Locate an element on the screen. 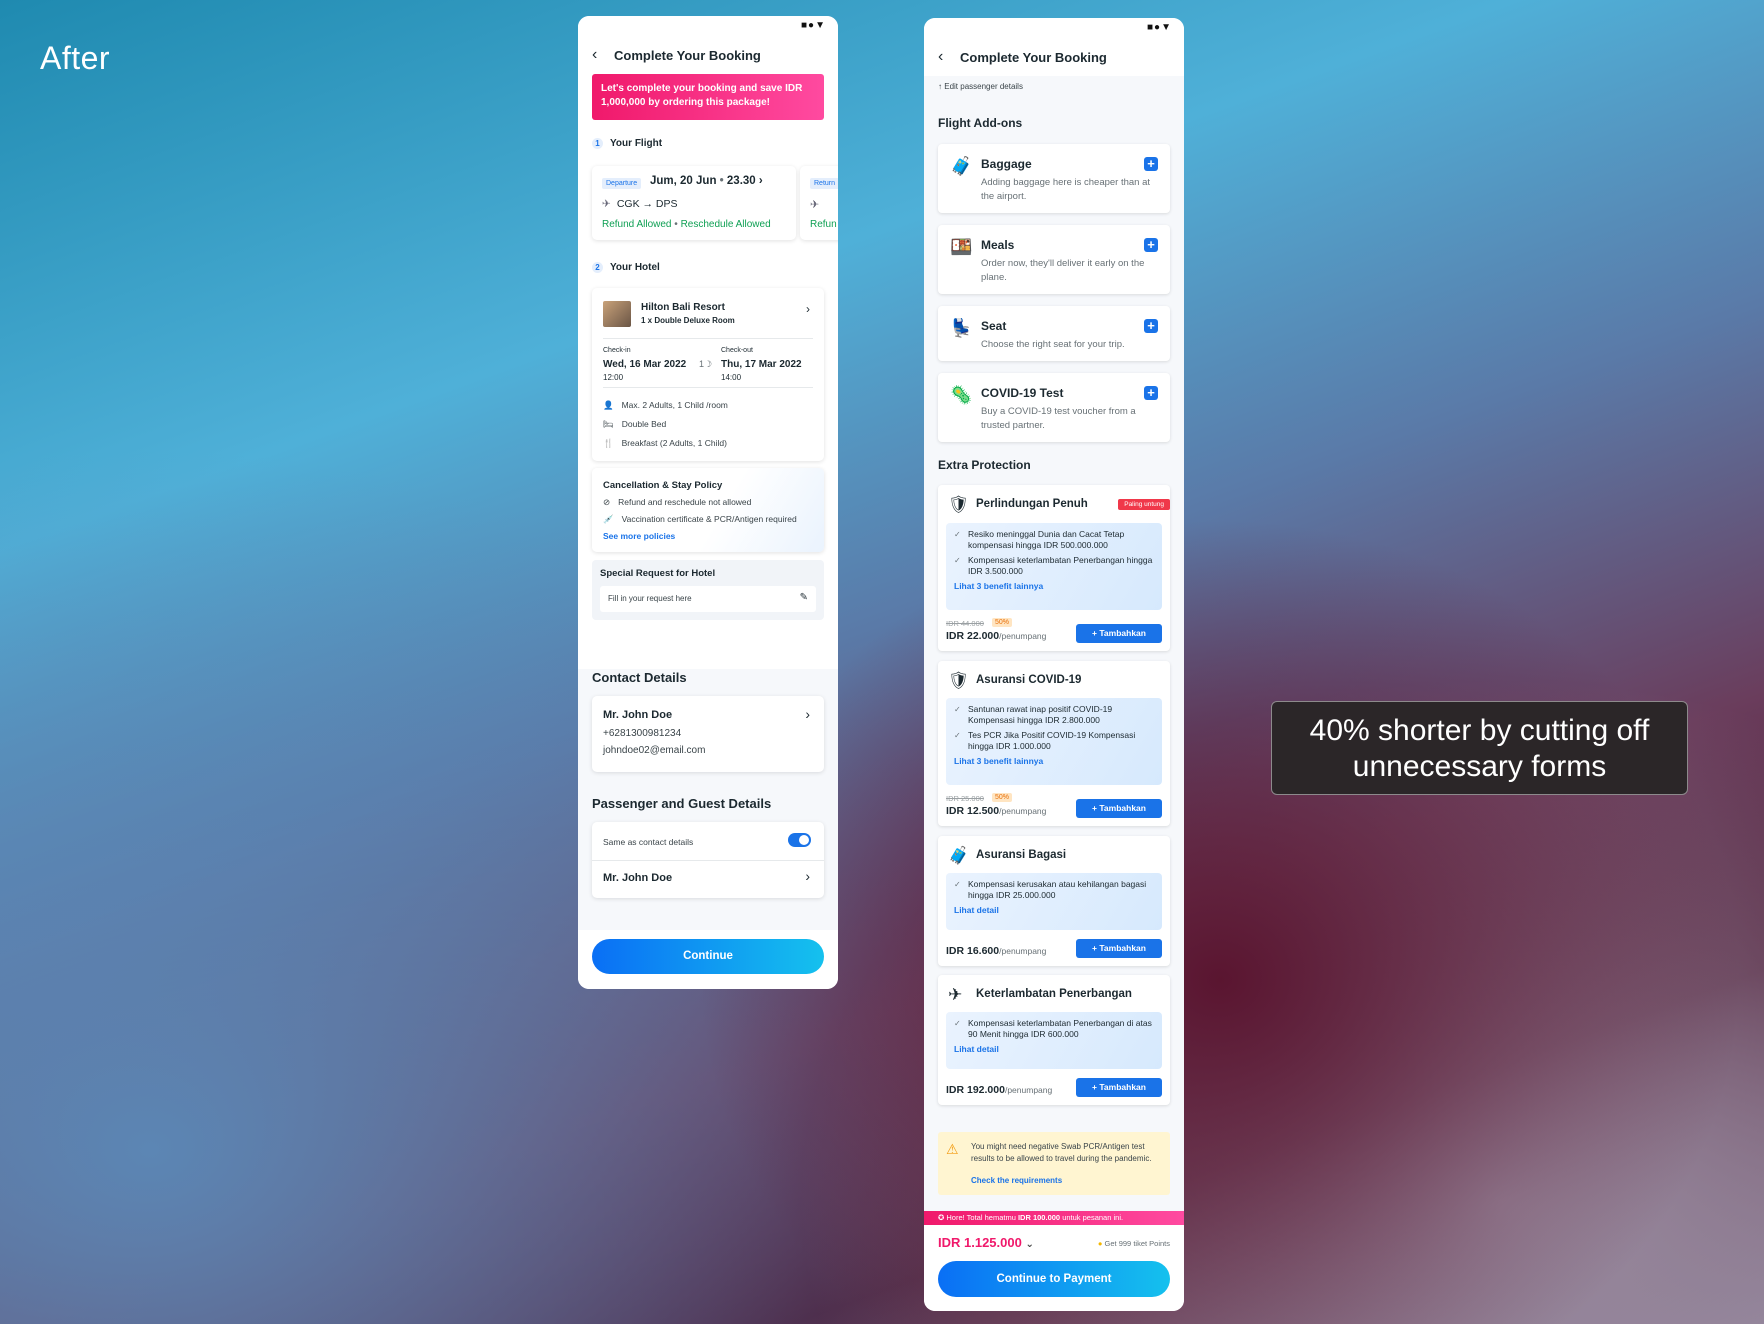  add-baggage-button: + is located at coordinates (1151, 164).